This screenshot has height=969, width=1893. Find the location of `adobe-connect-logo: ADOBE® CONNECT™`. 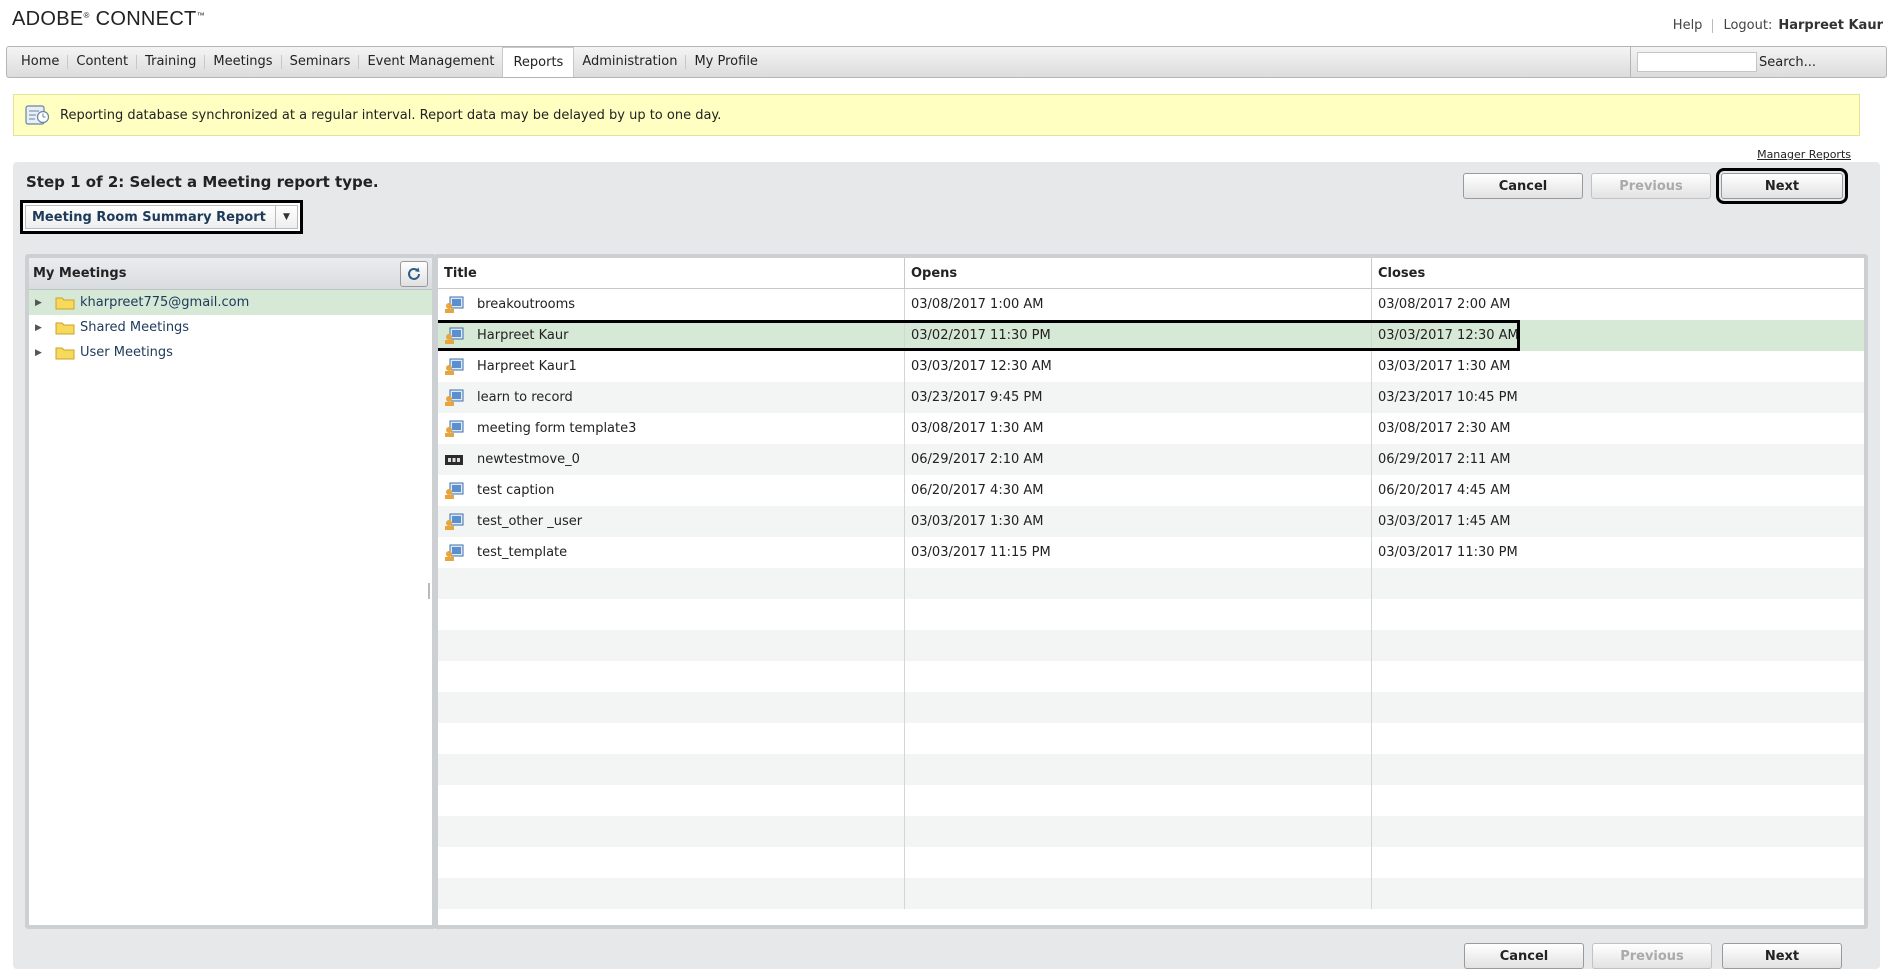

adobe-connect-logo: ADOBE® CONNECT™ is located at coordinates (108, 19).